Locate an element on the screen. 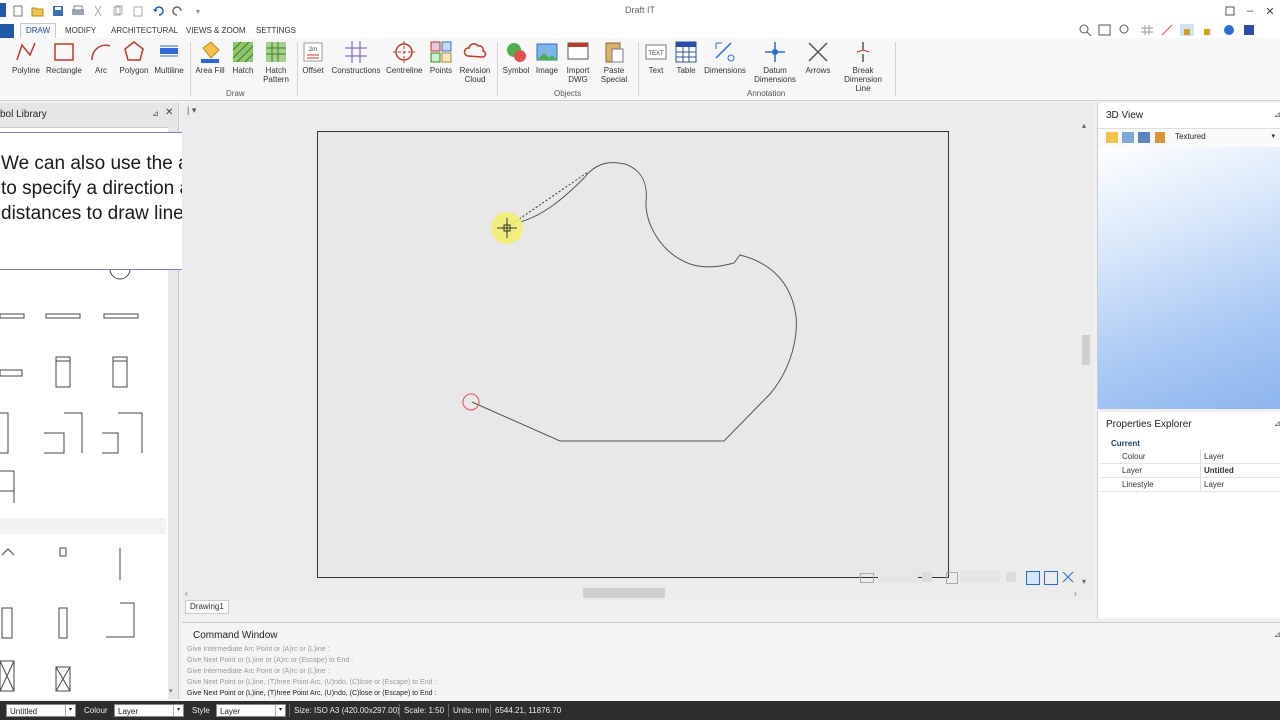 The width and height of the screenshot is (1280, 720). tab-architectural: ARCHITECTURAL is located at coordinates (144, 31).